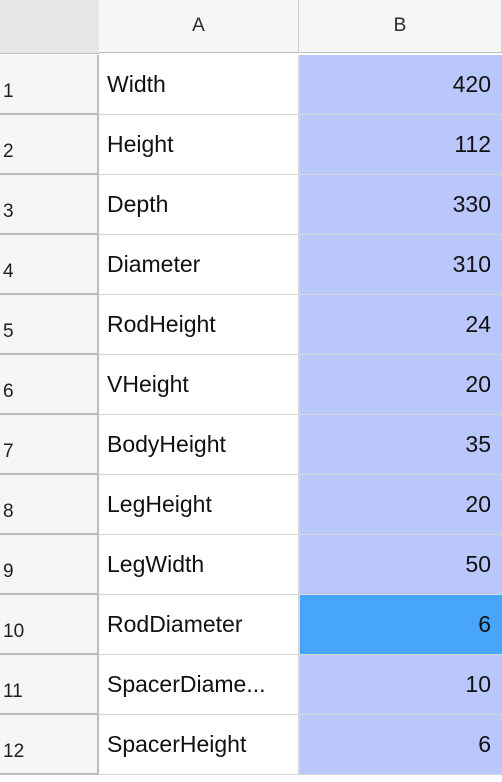  I want to click on row-number: 4, so click(8, 271).